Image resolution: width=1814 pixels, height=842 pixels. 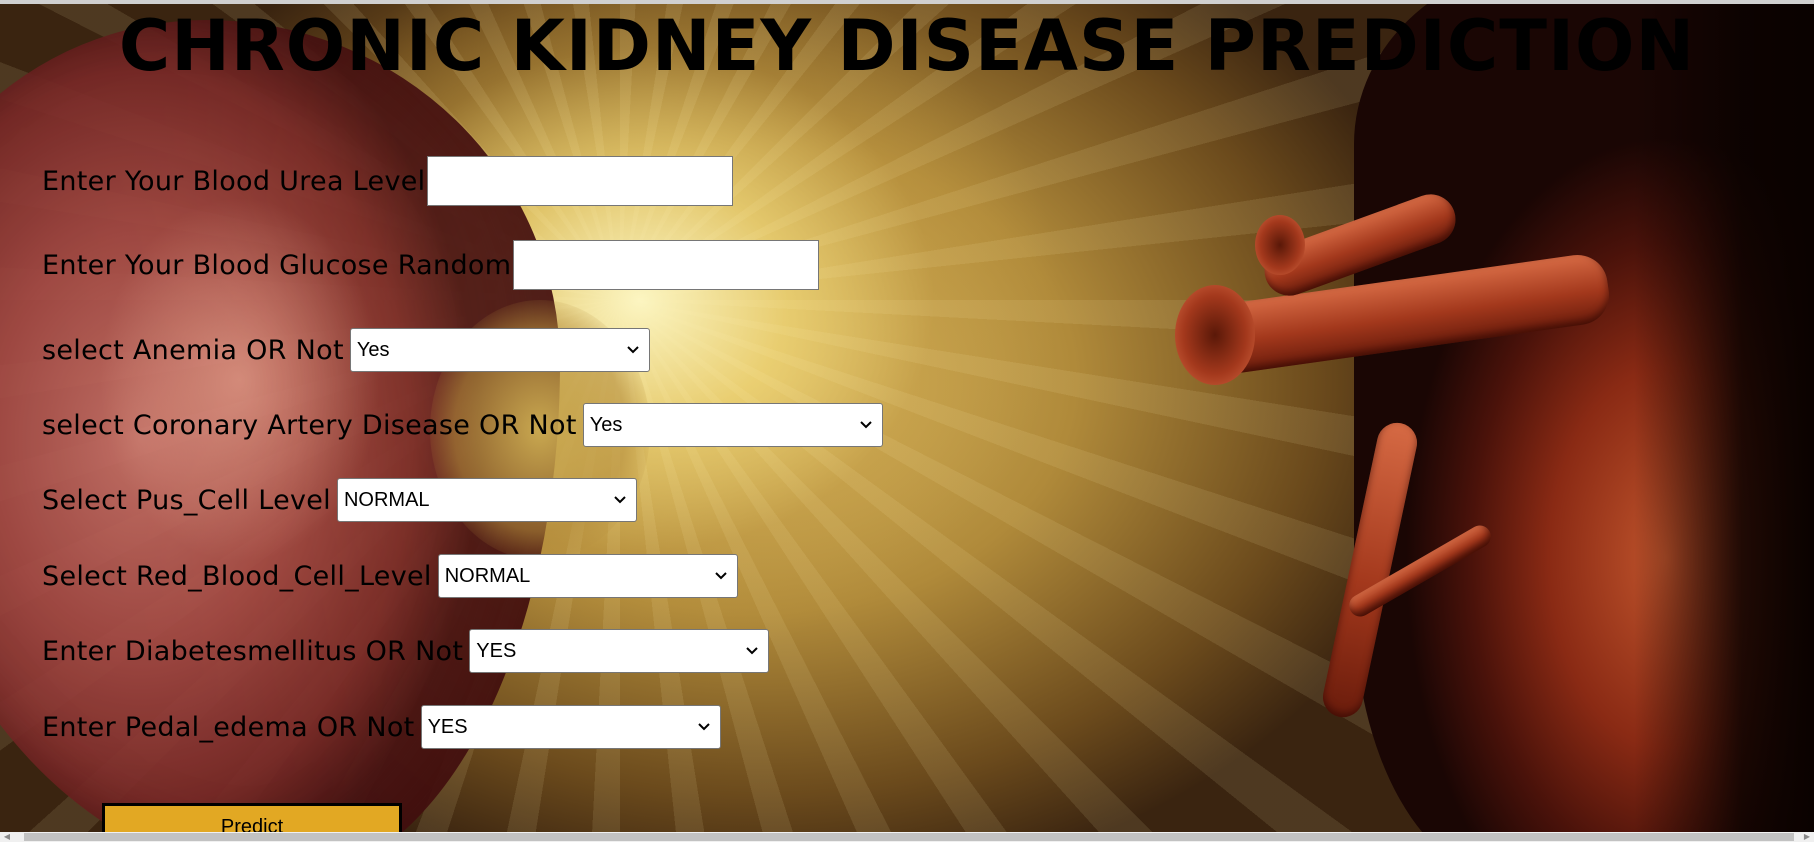 I want to click on artery-opening-illustration, so click(x=1215, y=335).